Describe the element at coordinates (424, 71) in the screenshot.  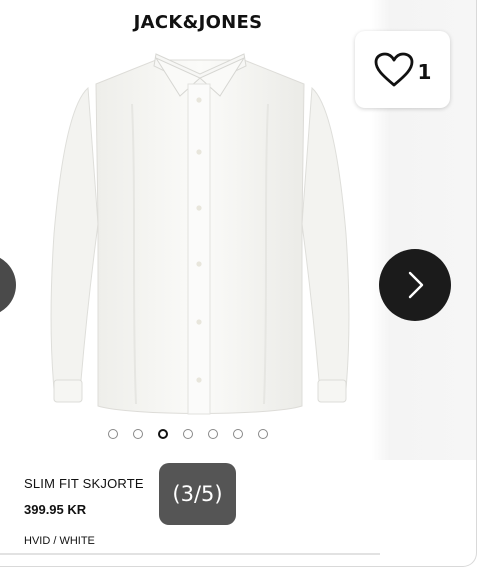
I see `favorite-count: 1` at that location.